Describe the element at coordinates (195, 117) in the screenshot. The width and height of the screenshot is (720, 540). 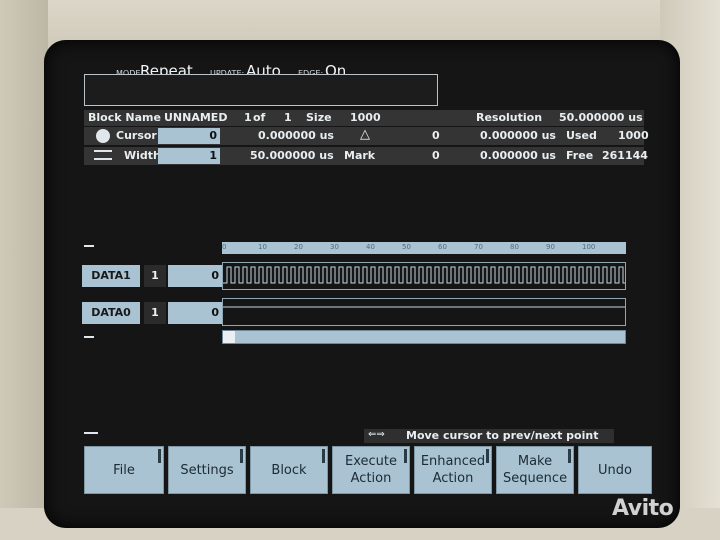
I see `block-name-value: UNNAMED` at that location.